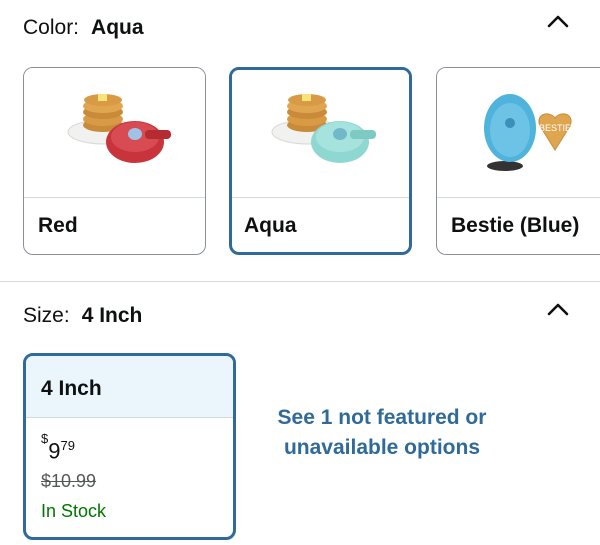  What do you see at coordinates (54, 451) in the screenshot?
I see `price-whole: 9` at bounding box center [54, 451].